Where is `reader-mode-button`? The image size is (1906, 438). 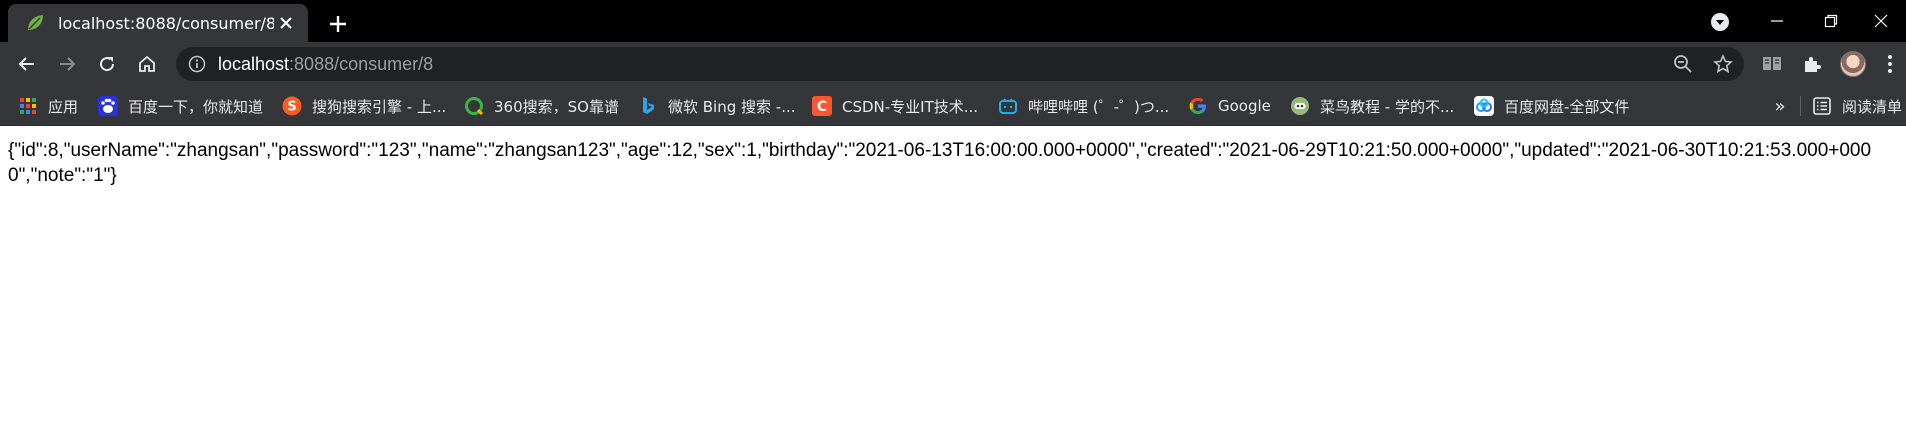 reader-mode-button is located at coordinates (1772, 64).